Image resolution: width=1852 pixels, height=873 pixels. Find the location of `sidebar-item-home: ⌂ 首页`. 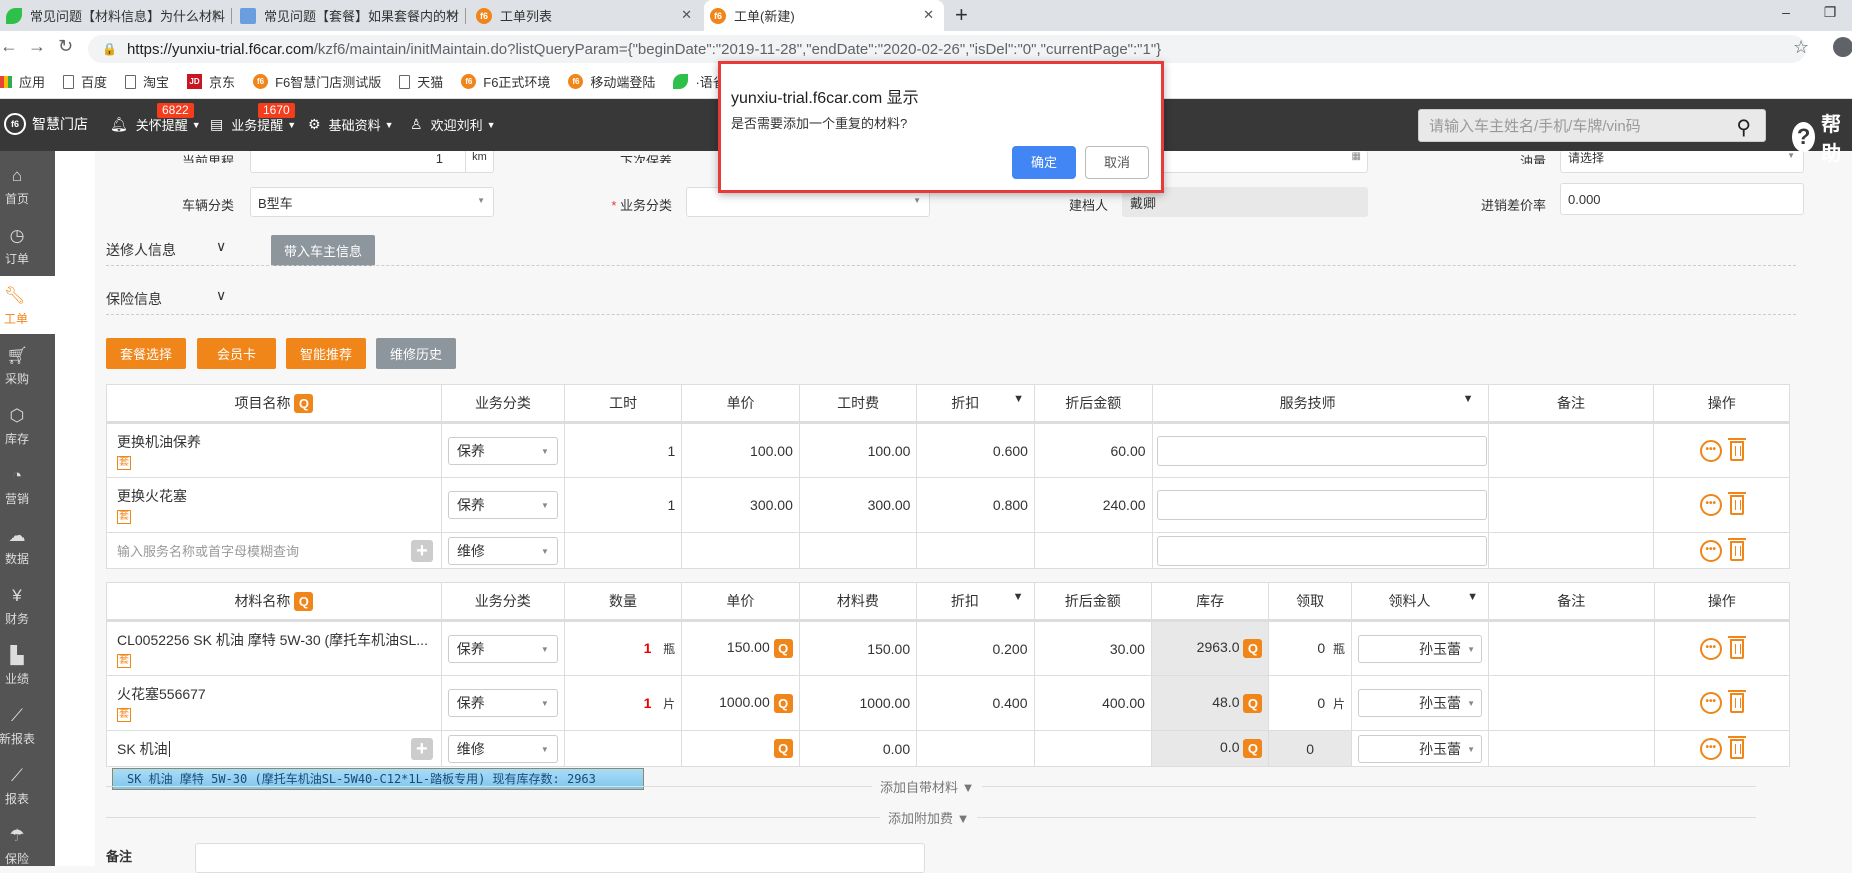

sidebar-item-home: ⌂ 首页 is located at coordinates (17, 186).